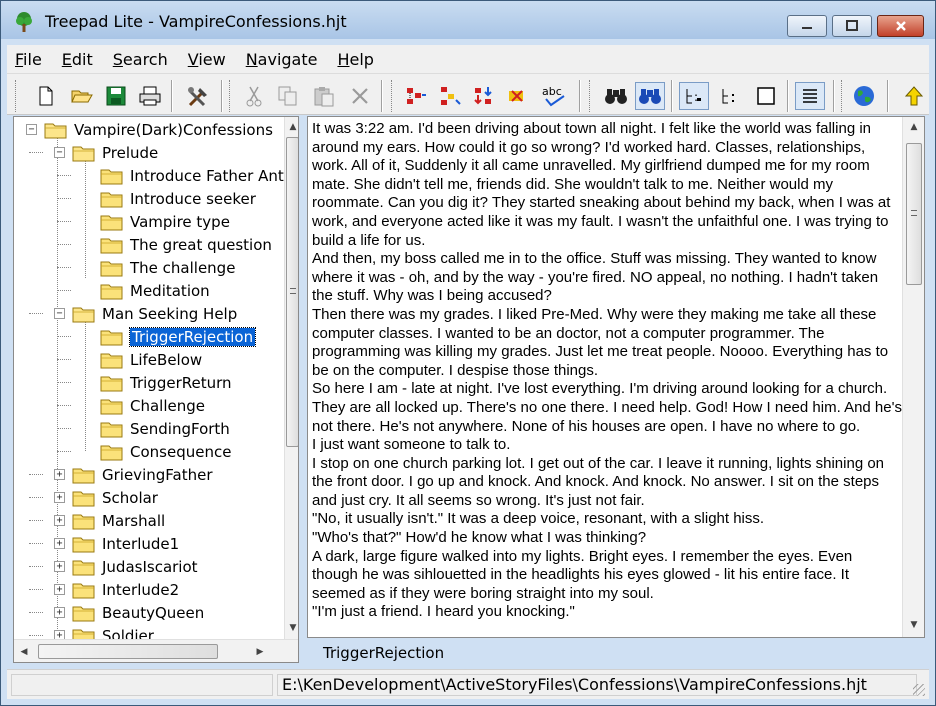 Image resolution: width=936 pixels, height=706 pixels. Describe the element at coordinates (292, 292) in the screenshot. I see `tree-scroll-thumb` at that location.